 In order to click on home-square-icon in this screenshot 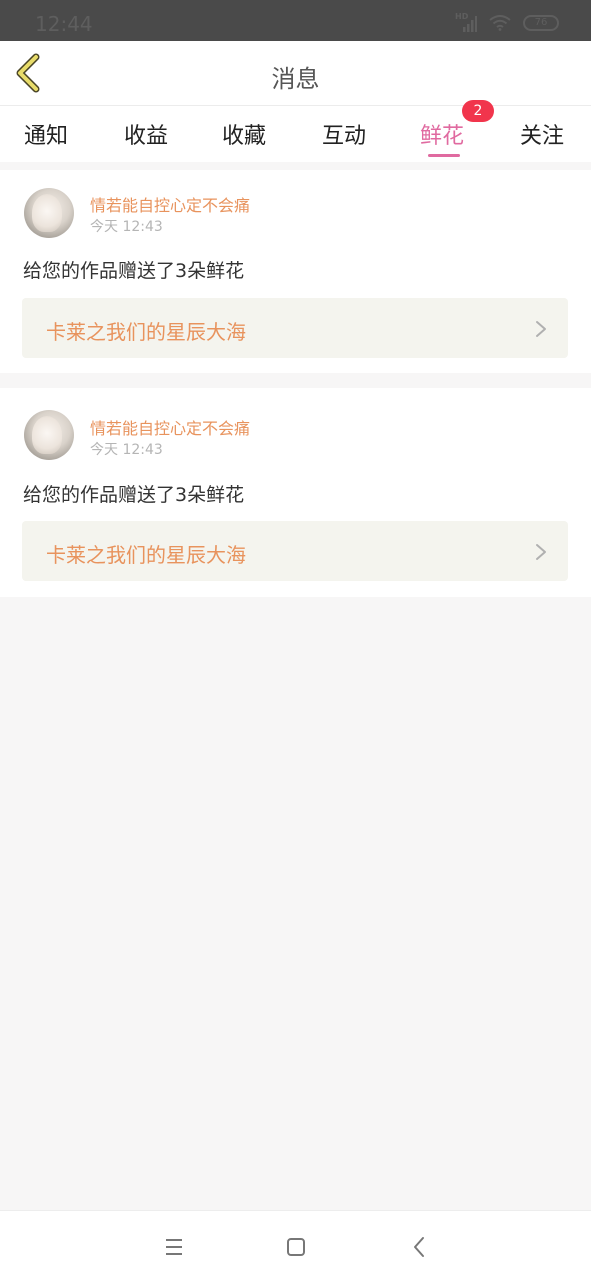, I will do `click(296, 1247)`.